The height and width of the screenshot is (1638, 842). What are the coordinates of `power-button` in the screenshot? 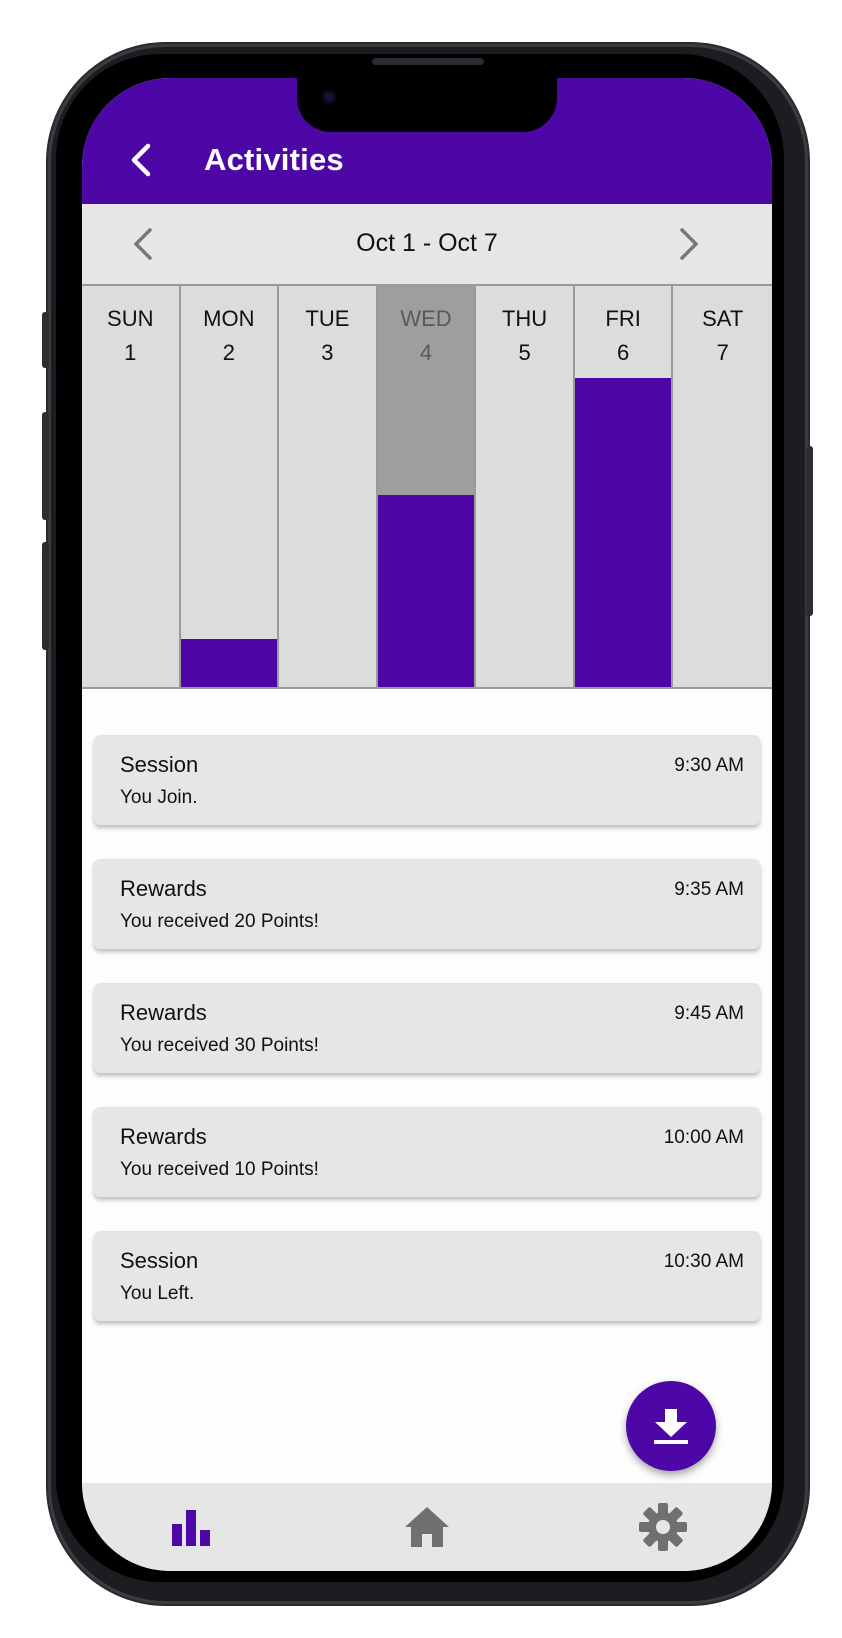 It's located at (809, 531).